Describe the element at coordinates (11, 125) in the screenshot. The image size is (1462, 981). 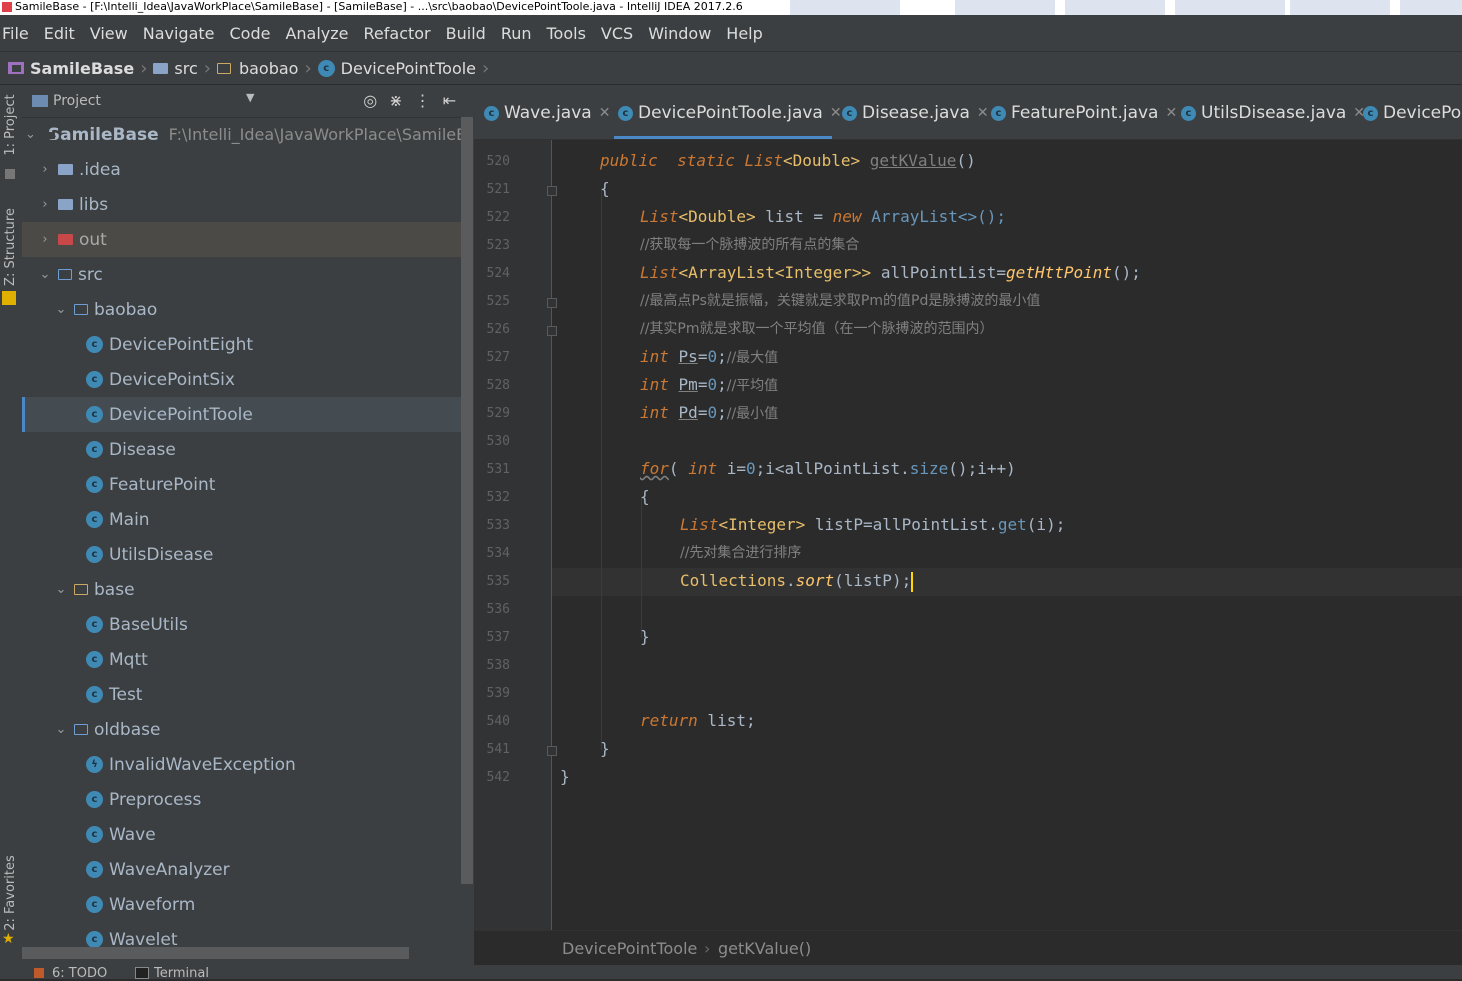
I see `tab-project-tool: 1: Project` at that location.